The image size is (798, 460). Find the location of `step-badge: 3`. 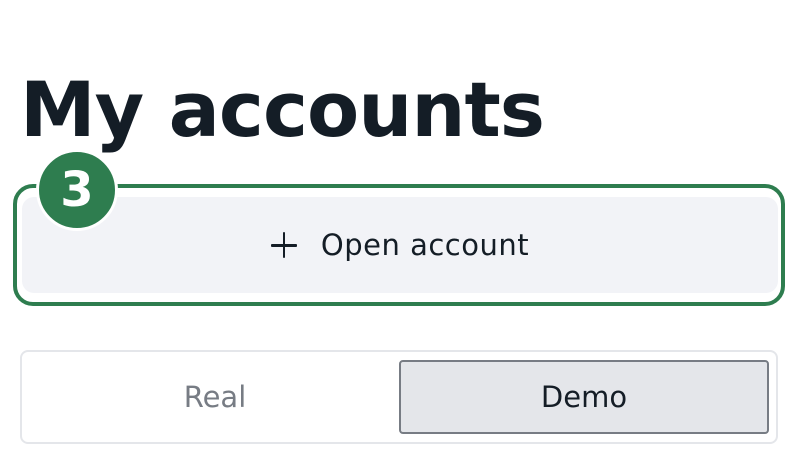

step-badge: 3 is located at coordinates (77, 190).